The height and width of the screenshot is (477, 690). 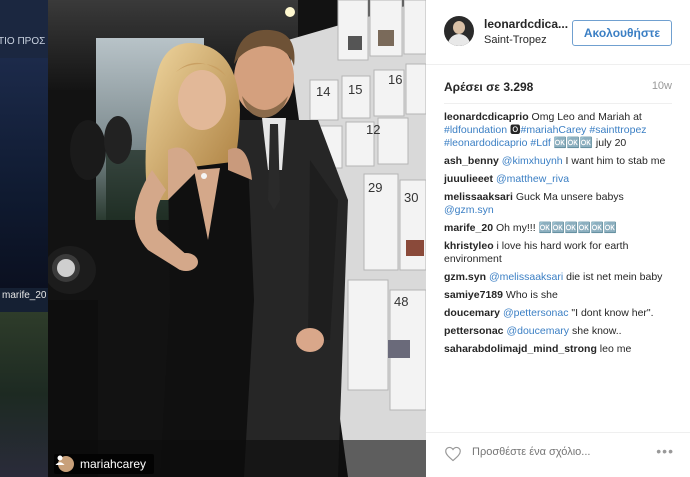 I want to click on comment-text: Oh my!!! 🆗🆗🆗🆗🆗🆗, so click(x=556, y=228).